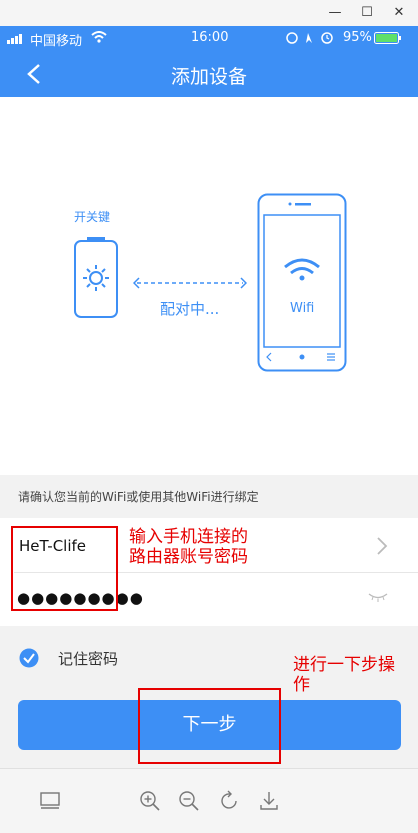 Image resolution: width=418 pixels, height=833 pixels. Describe the element at coordinates (188, 547) in the screenshot. I see `input-annotation-text: 输入手机连接的 路由器账号密码` at that location.